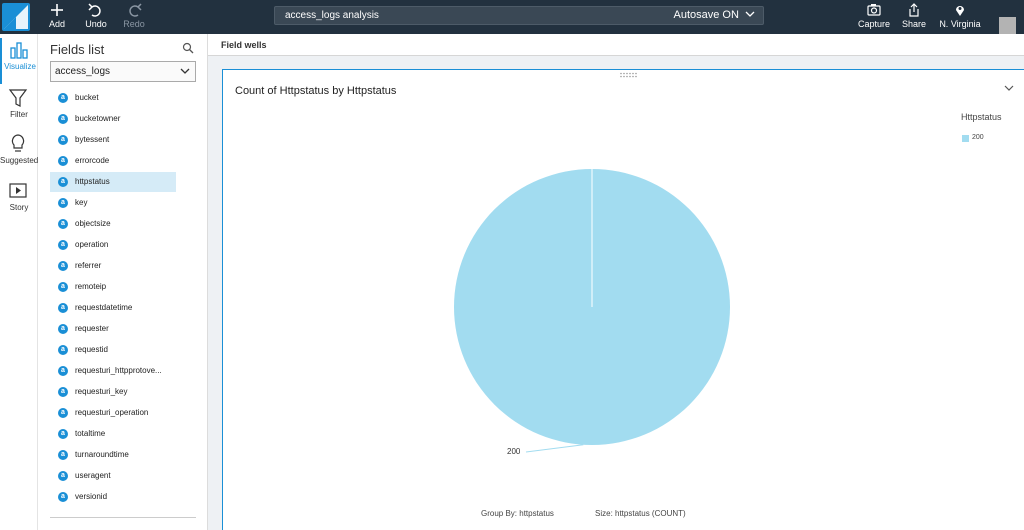 Image resolution: width=1024 pixels, height=530 pixels. I want to click on field-item: a versionid, so click(113, 497).